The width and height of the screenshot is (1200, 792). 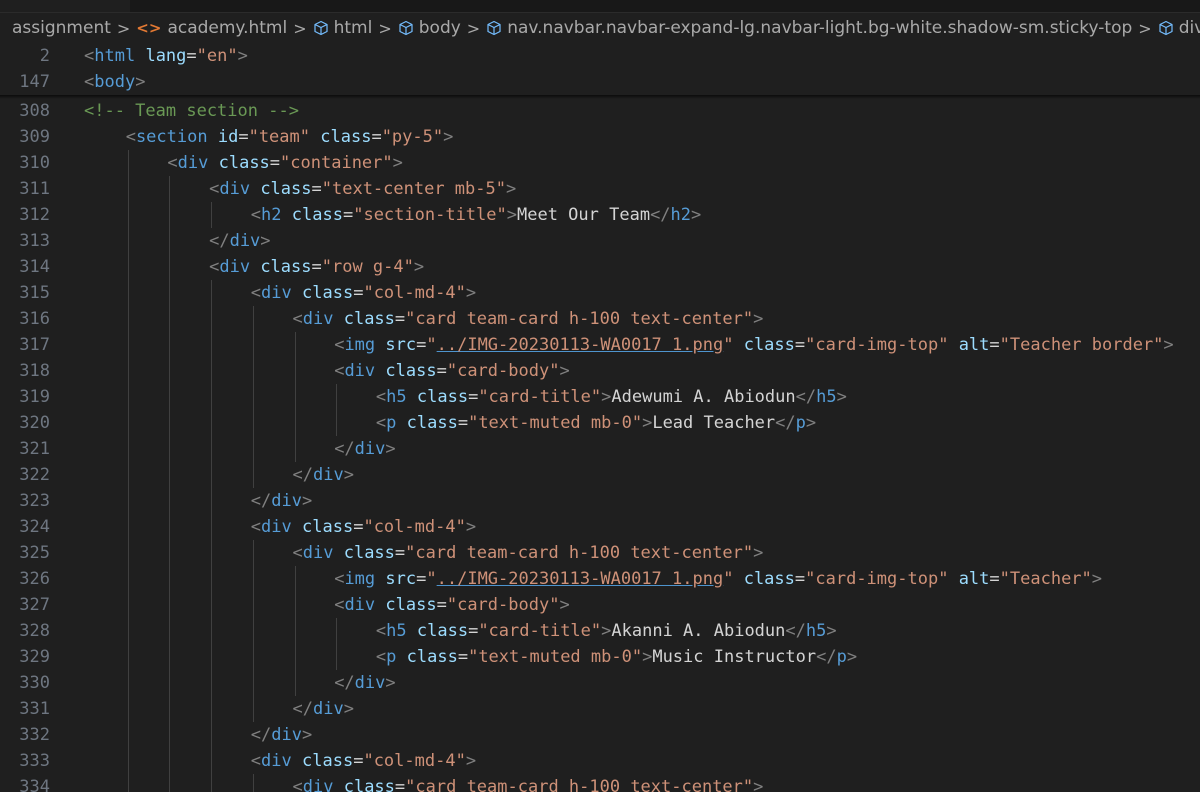 I want to click on sticky-scroll-line: 2 <html lang="en">, so click(x=600, y=56).